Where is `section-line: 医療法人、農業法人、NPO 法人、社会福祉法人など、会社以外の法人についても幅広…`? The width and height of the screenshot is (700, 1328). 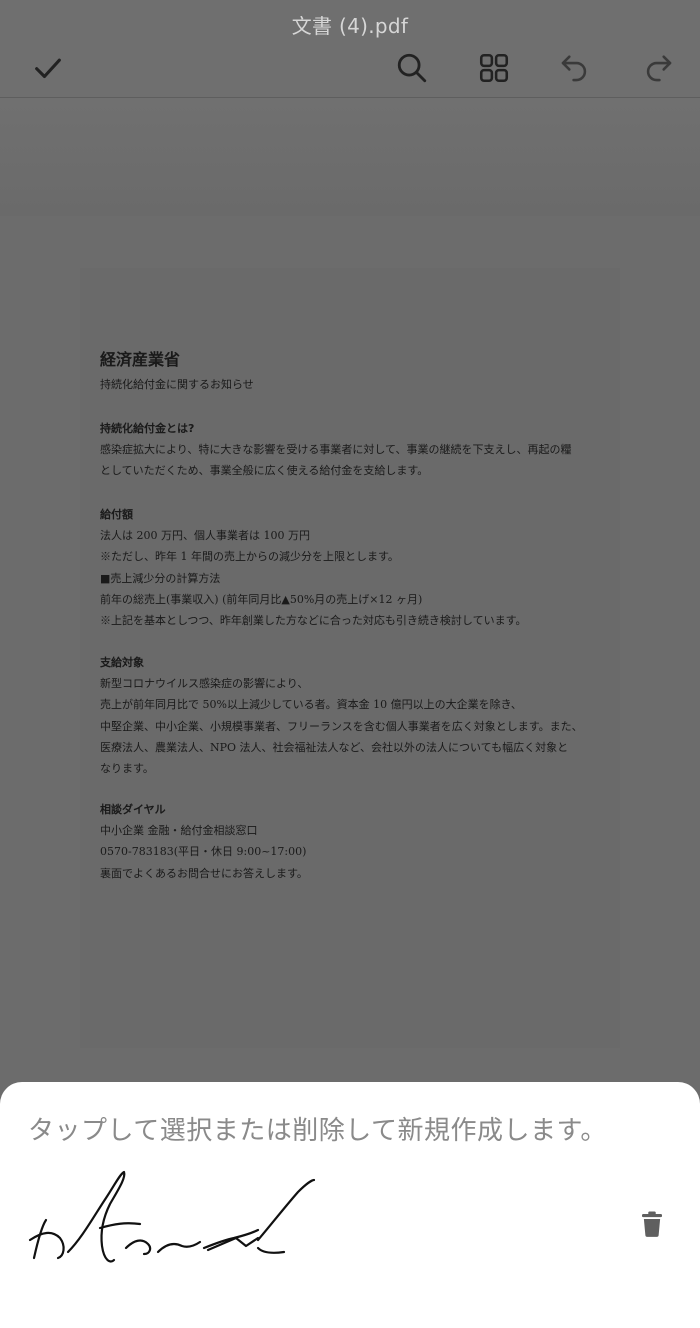 section-line: 医療法人、農業法人、NPO 法人、社会福祉法人など、会社以外の法人についても幅広… is located at coordinates (334, 747).